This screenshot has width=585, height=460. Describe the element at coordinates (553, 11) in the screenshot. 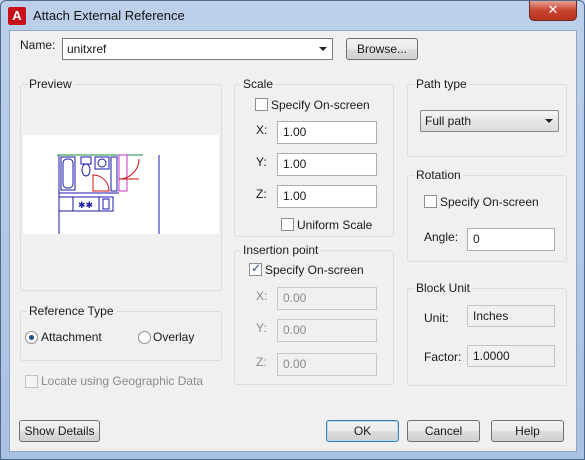

I see `close-button: ✕` at that location.